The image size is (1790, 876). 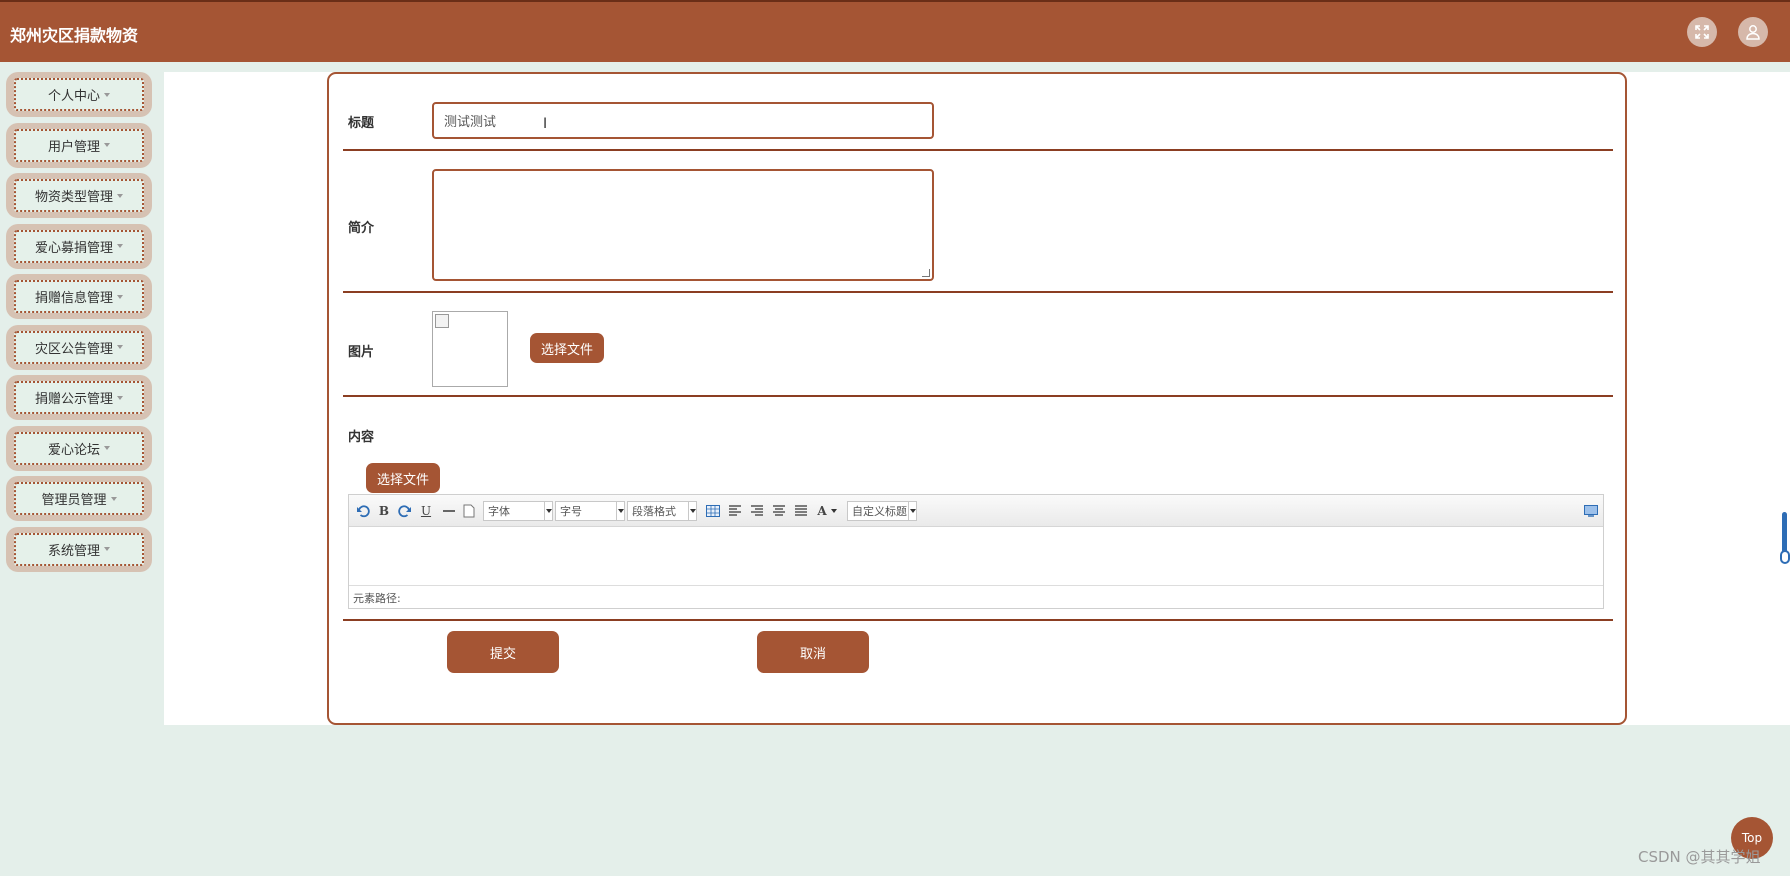 What do you see at coordinates (74, 35) in the screenshot?
I see `app-title: 郑州灾区捐款物资` at bounding box center [74, 35].